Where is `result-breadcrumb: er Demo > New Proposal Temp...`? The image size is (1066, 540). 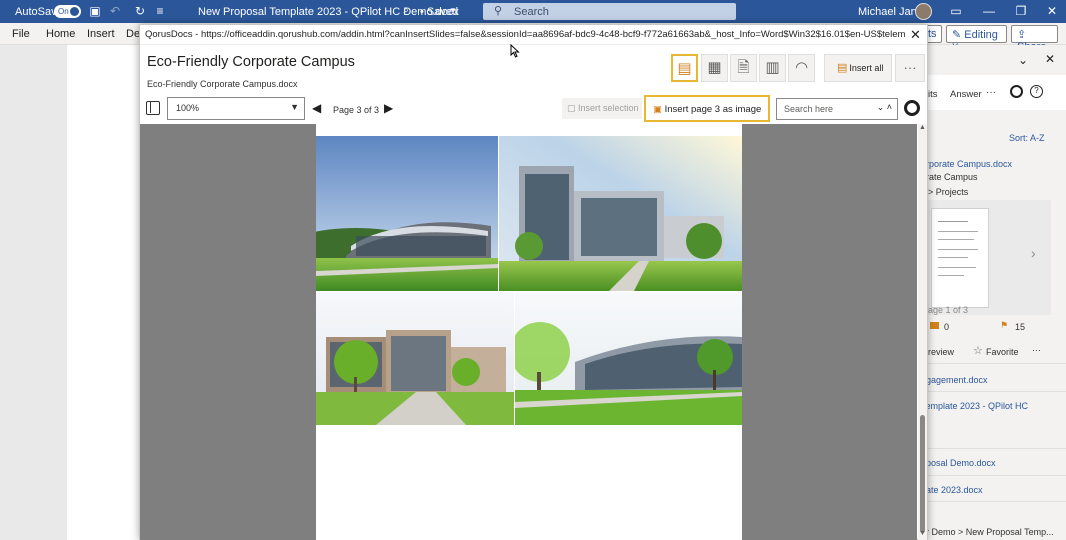 result-breadcrumb: er Demo > New Proposal Temp... is located at coordinates (987, 532).